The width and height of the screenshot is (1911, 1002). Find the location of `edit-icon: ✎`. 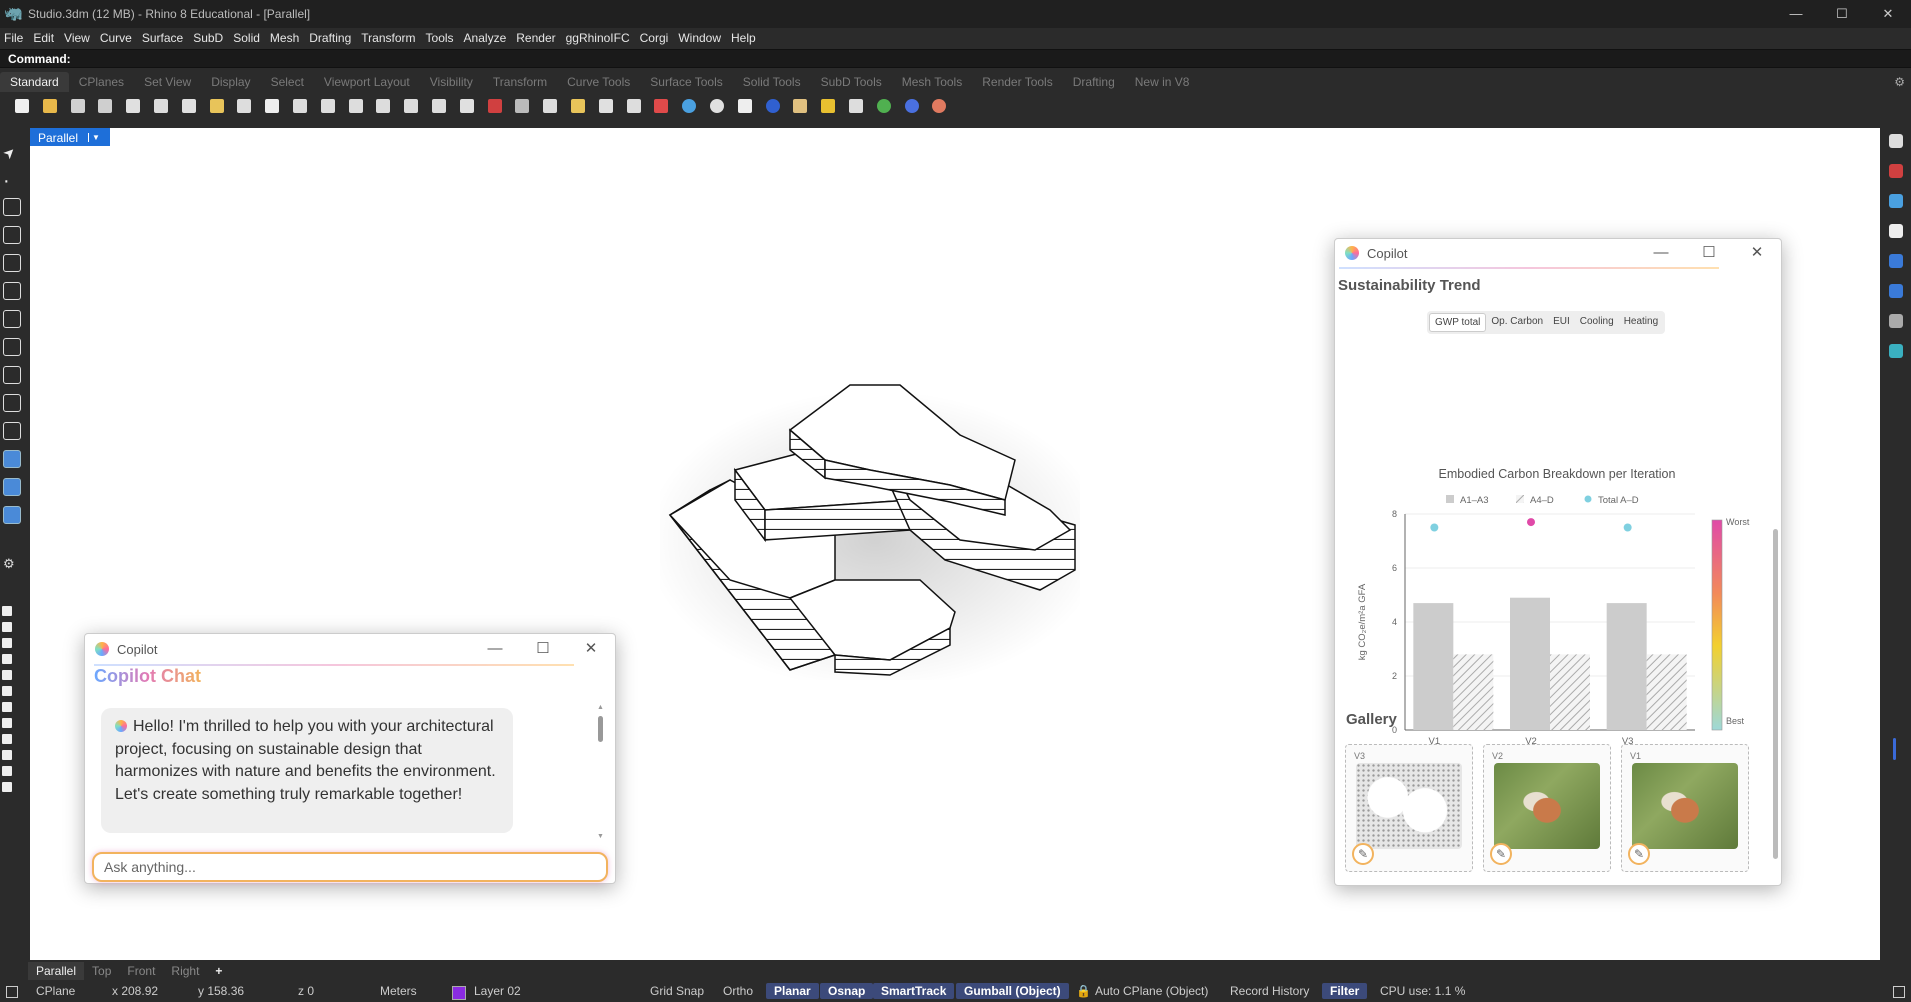

edit-icon: ✎ is located at coordinates (1363, 854).